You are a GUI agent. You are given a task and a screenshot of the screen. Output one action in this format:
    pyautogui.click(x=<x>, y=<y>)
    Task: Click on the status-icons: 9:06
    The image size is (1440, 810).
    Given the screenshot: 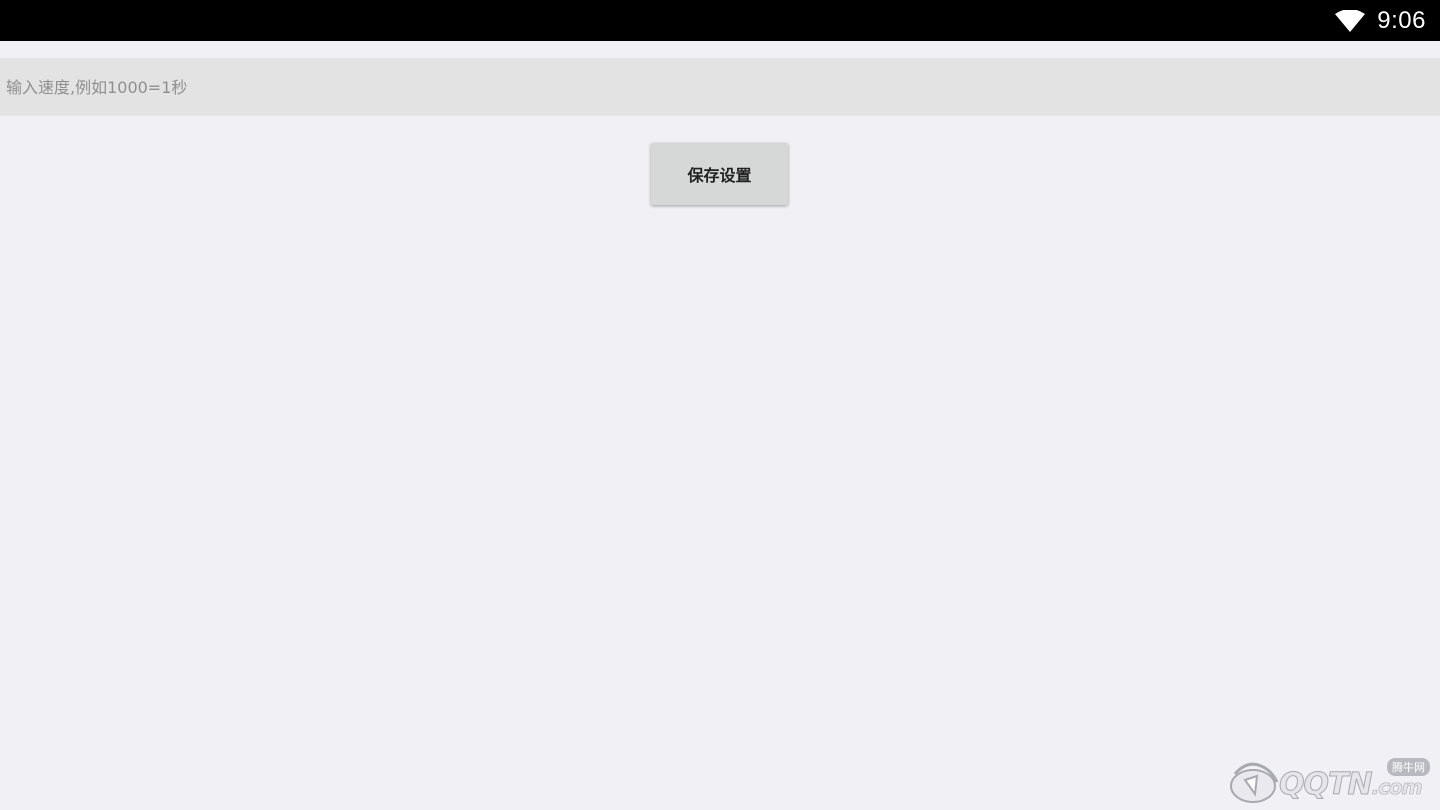 What is the action you would take?
    pyautogui.click(x=1380, y=20)
    